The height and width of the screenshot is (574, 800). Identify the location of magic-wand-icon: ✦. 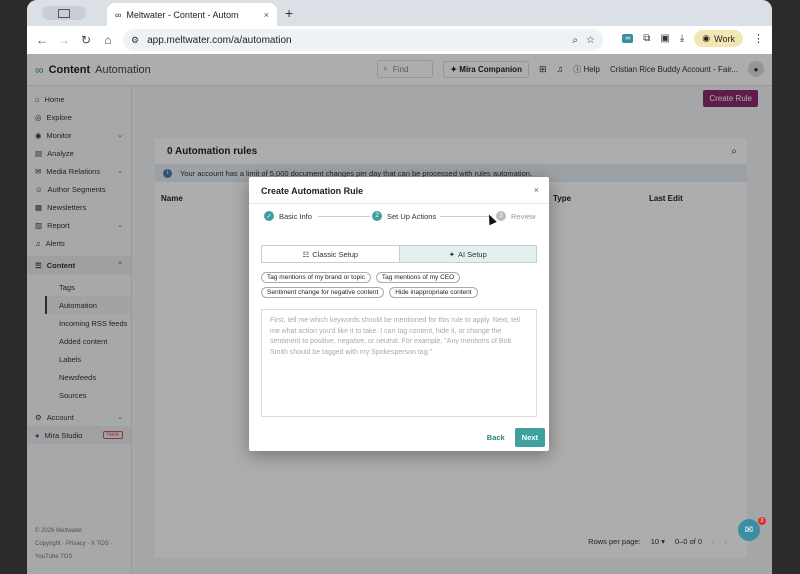
(451, 254).